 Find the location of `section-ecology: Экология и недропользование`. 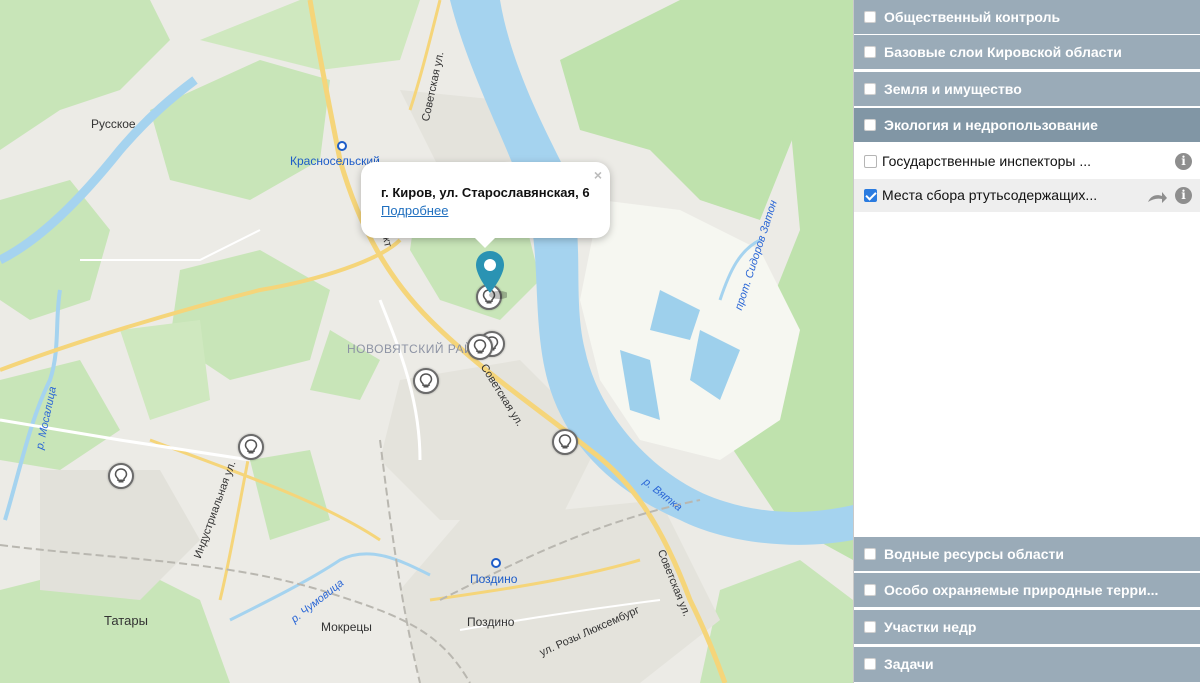

section-ecology: Экология и недропользование is located at coordinates (1027, 125).